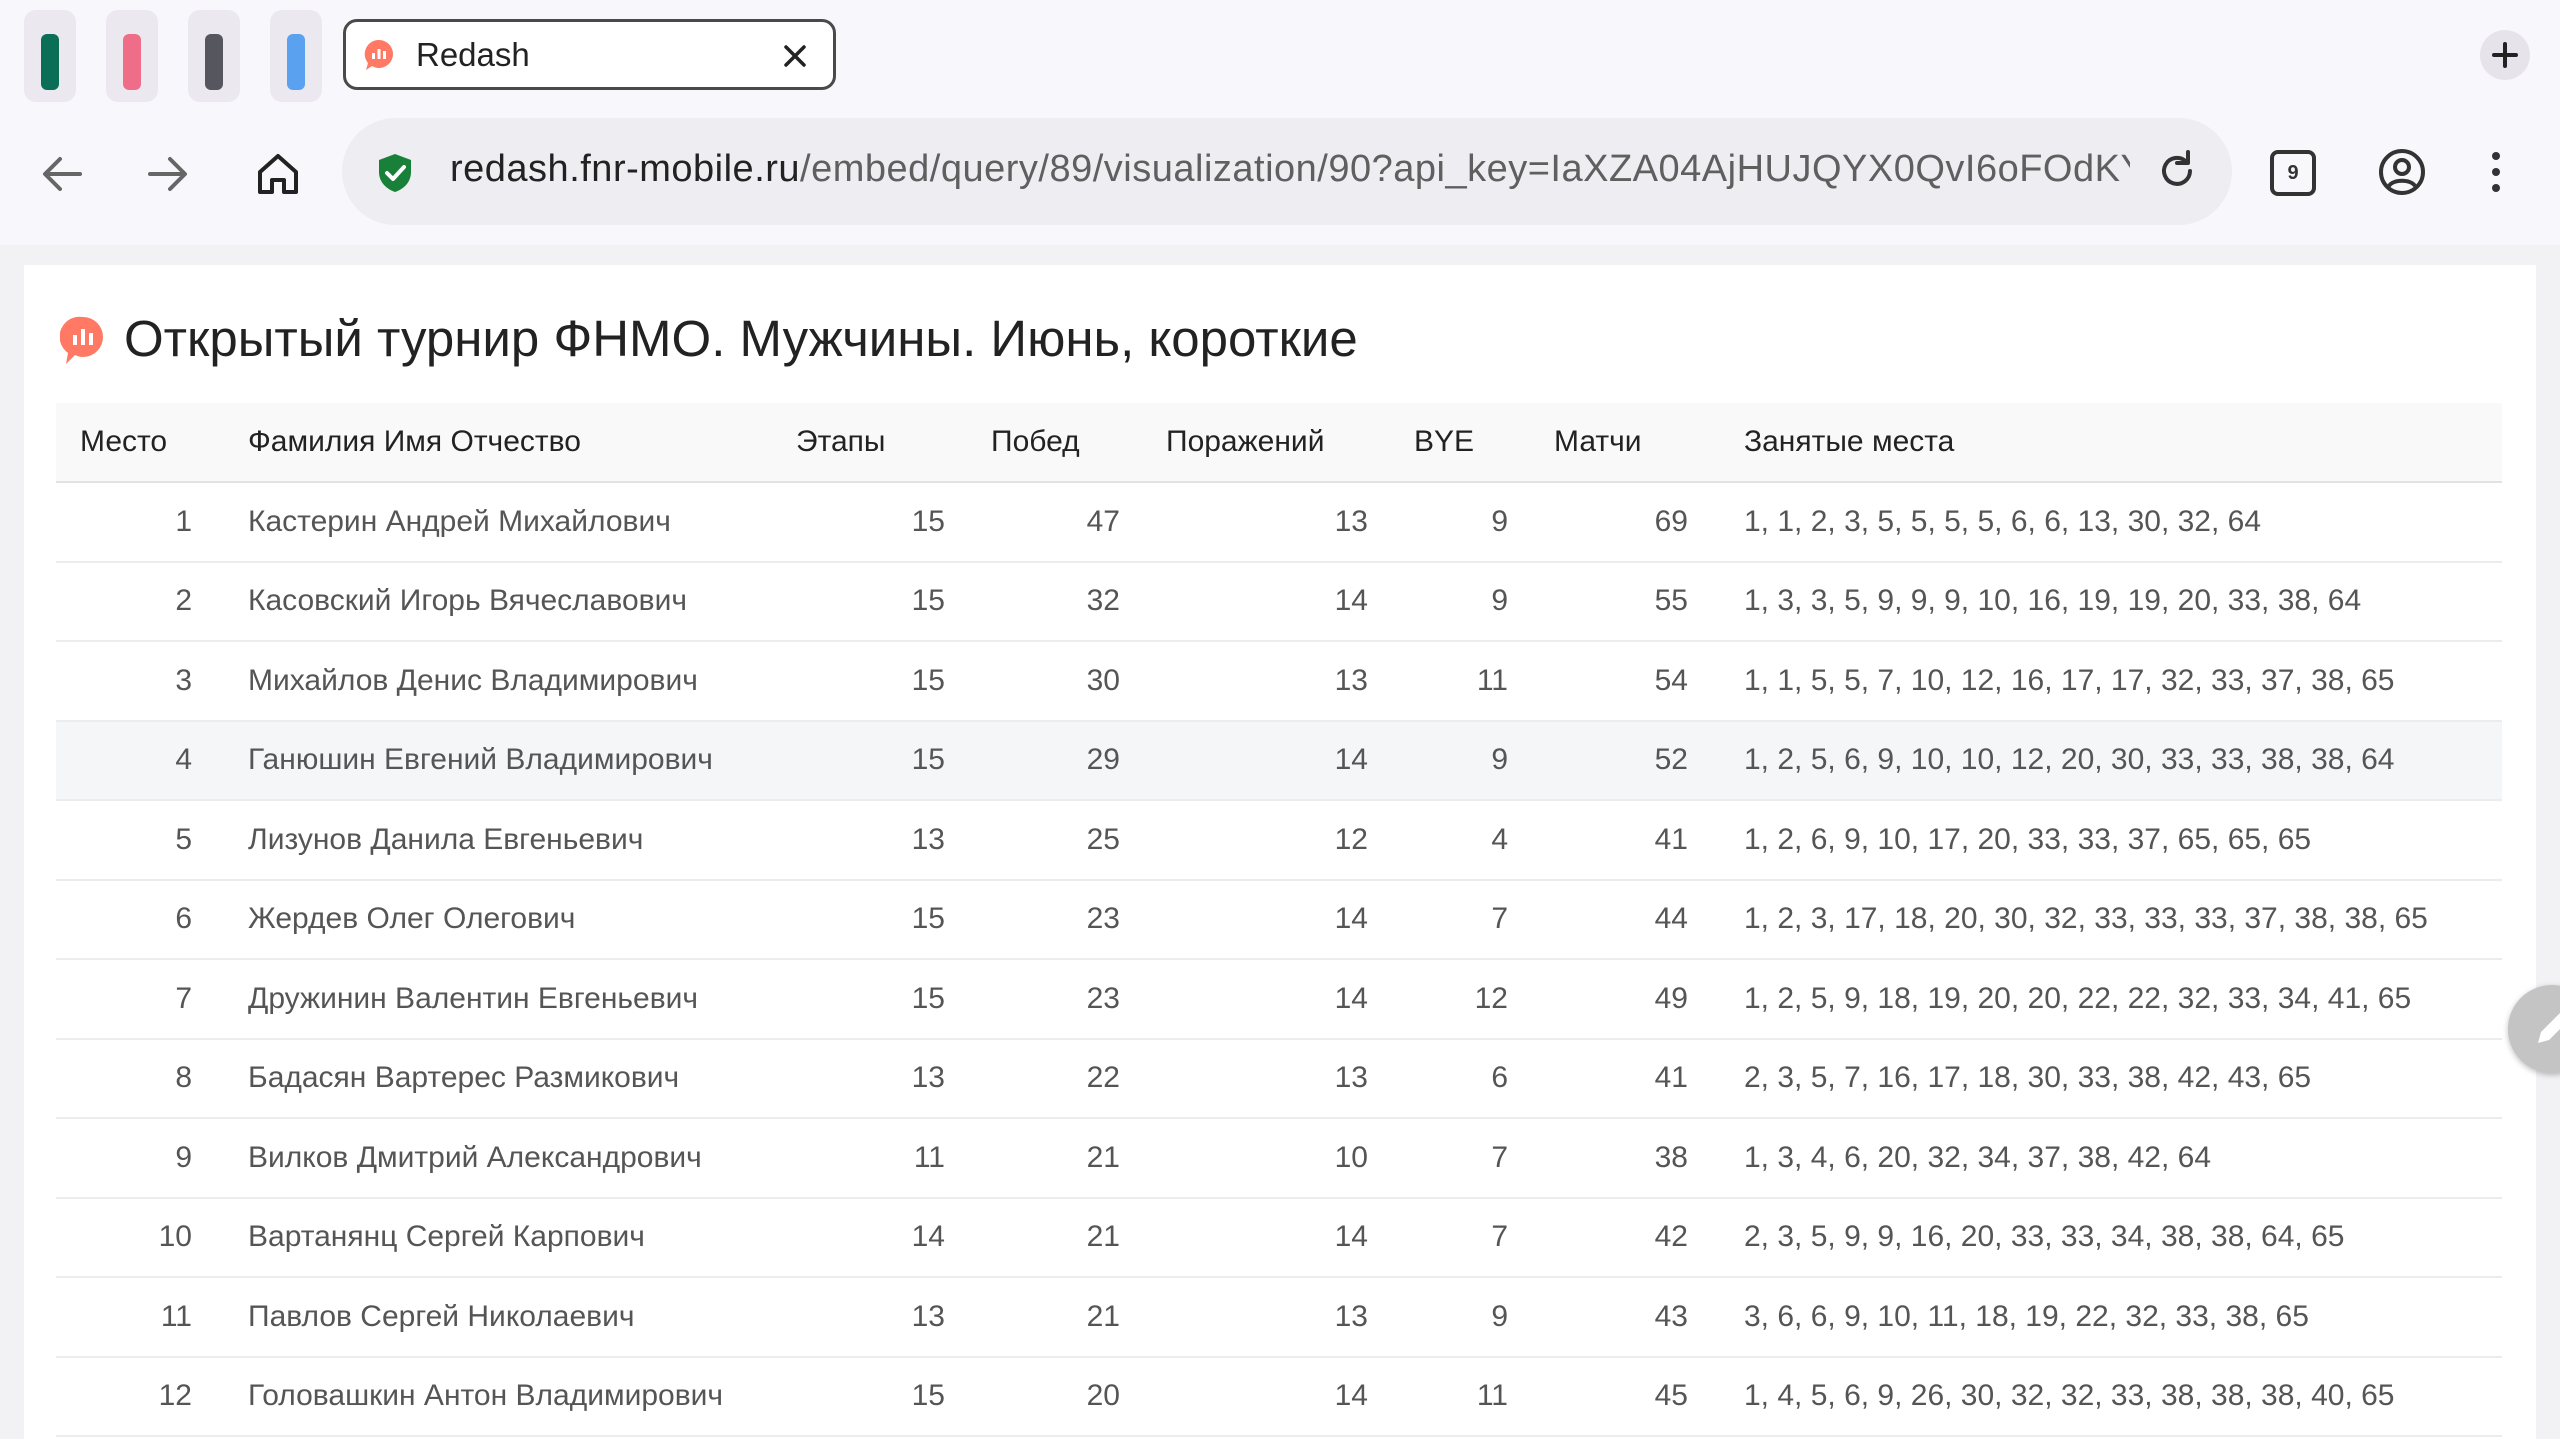 This screenshot has width=2560, height=1439. What do you see at coordinates (1058, 522) in the screenshot?
I see `cell-wins: 47` at bounding box center [1058, 522].